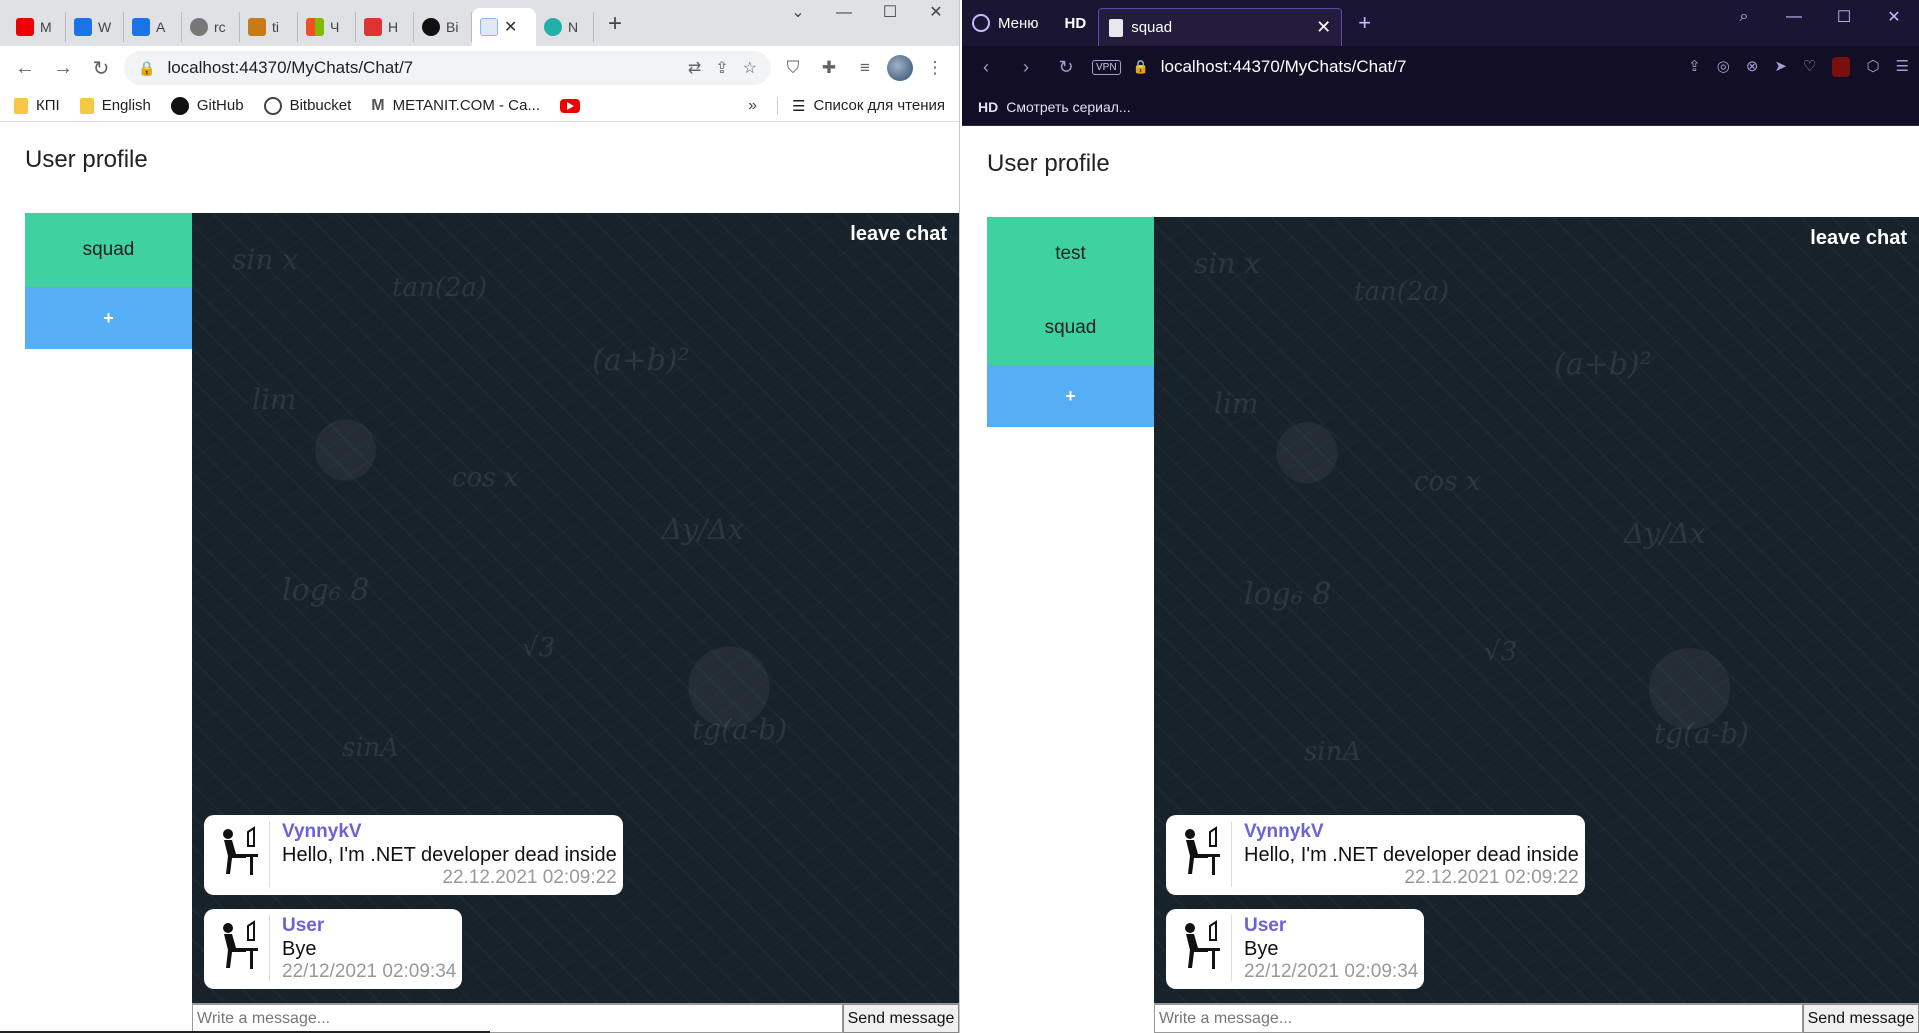  I want to click on message-timestamp: 22/12/2021 02:09:34, so click(369, 971).